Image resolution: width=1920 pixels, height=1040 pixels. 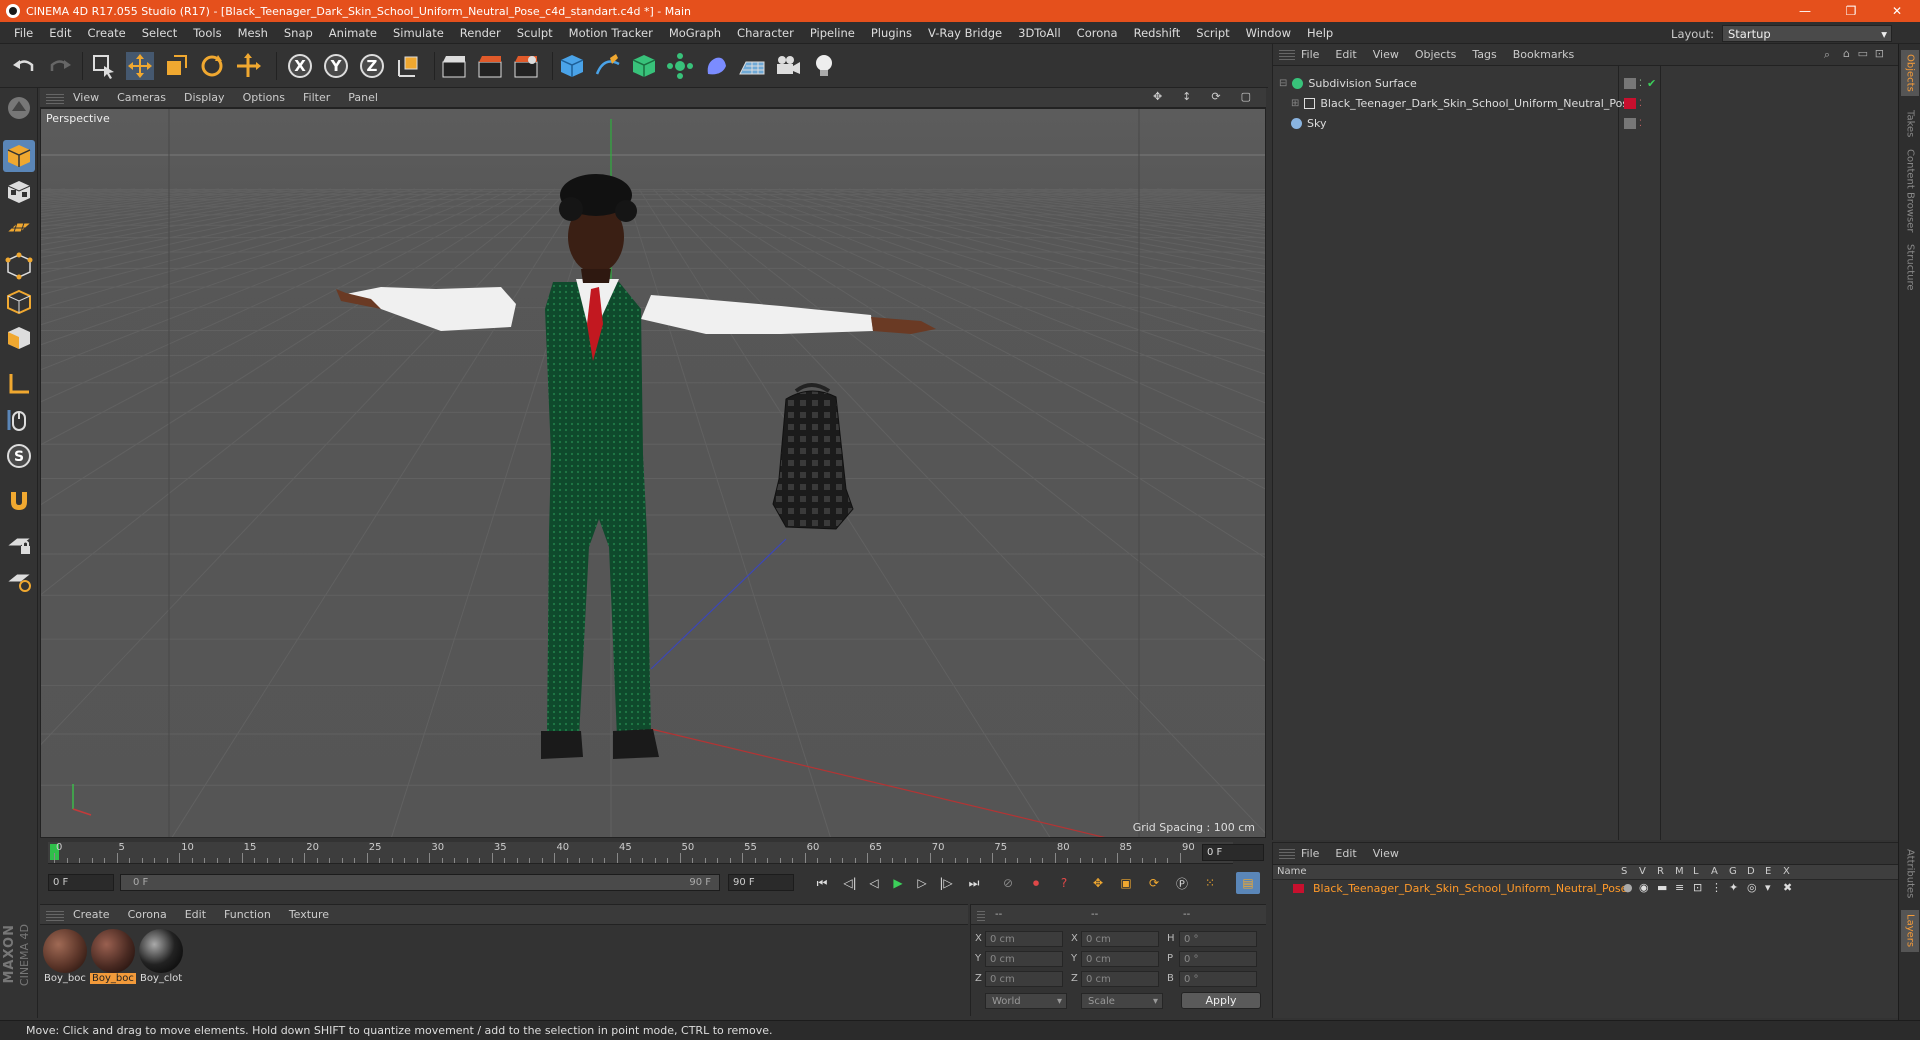 What do you see at coordinates (1484, 54) in the screenshot?
I see `object-menu-tags: Tags` at bounding box center [1484, 54].